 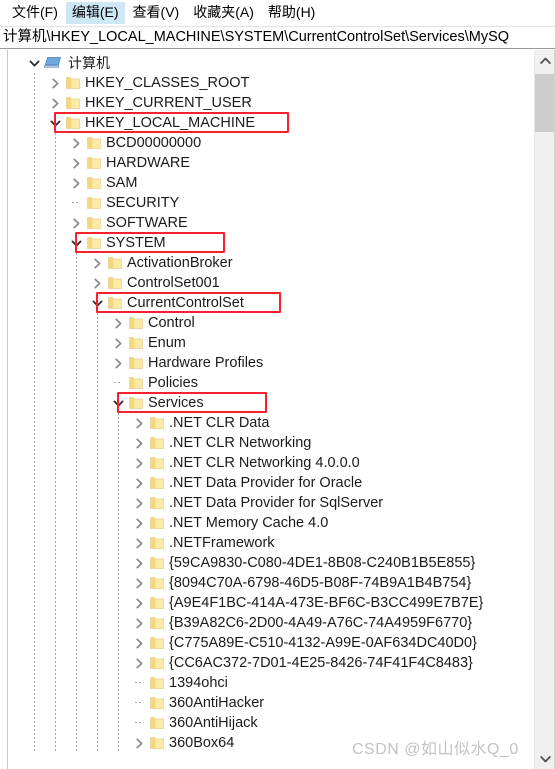 What do you see at coordinates (176, 403) in the screenshot?
I see `tree-item-label: Services` at bounding box center [176, 403].